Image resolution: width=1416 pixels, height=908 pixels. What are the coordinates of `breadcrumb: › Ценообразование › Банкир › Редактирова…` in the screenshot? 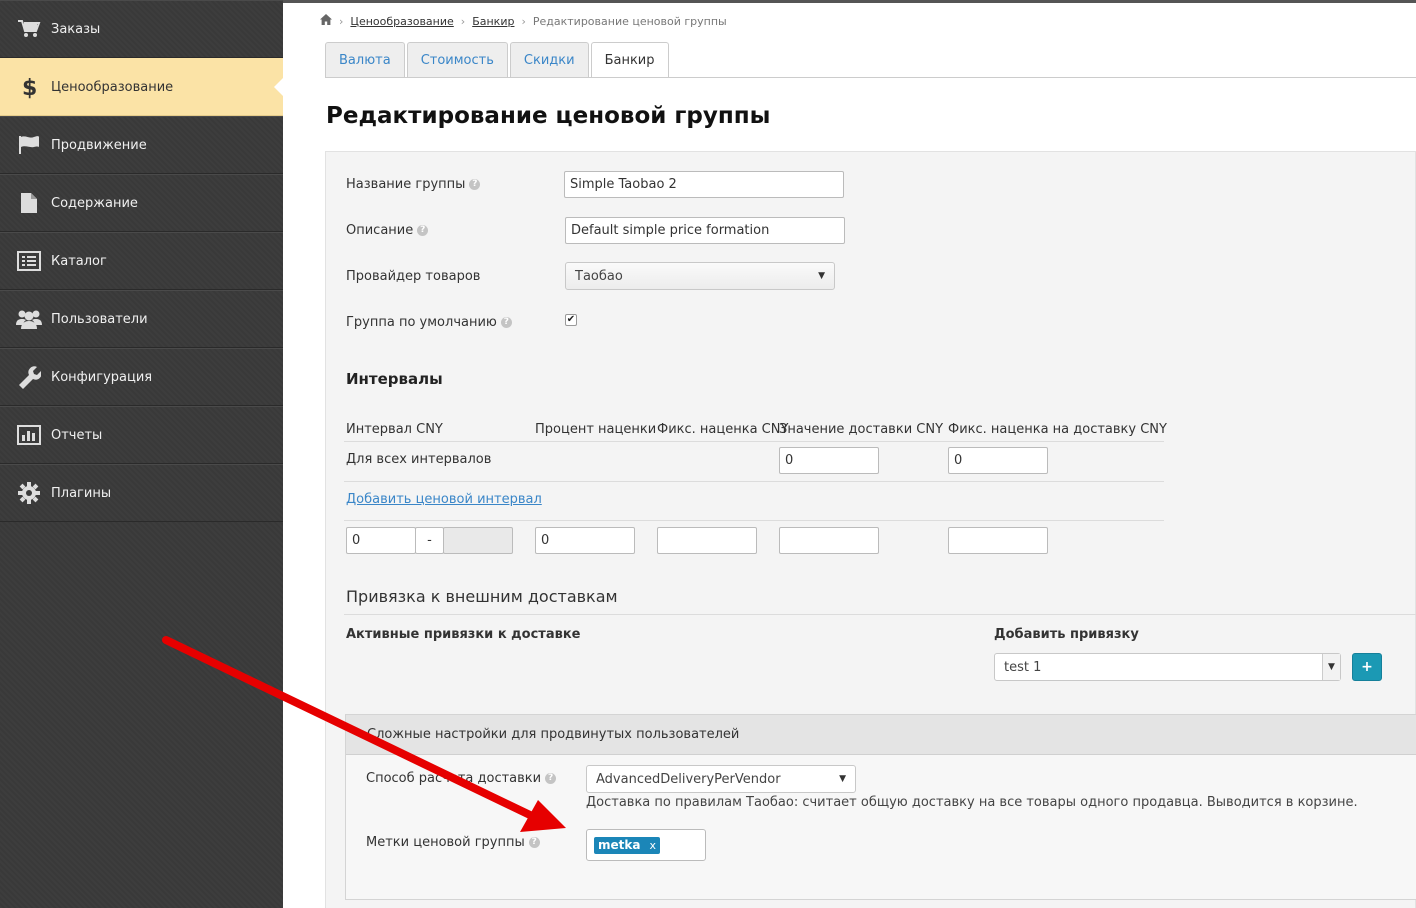 It's located at (523, 21).